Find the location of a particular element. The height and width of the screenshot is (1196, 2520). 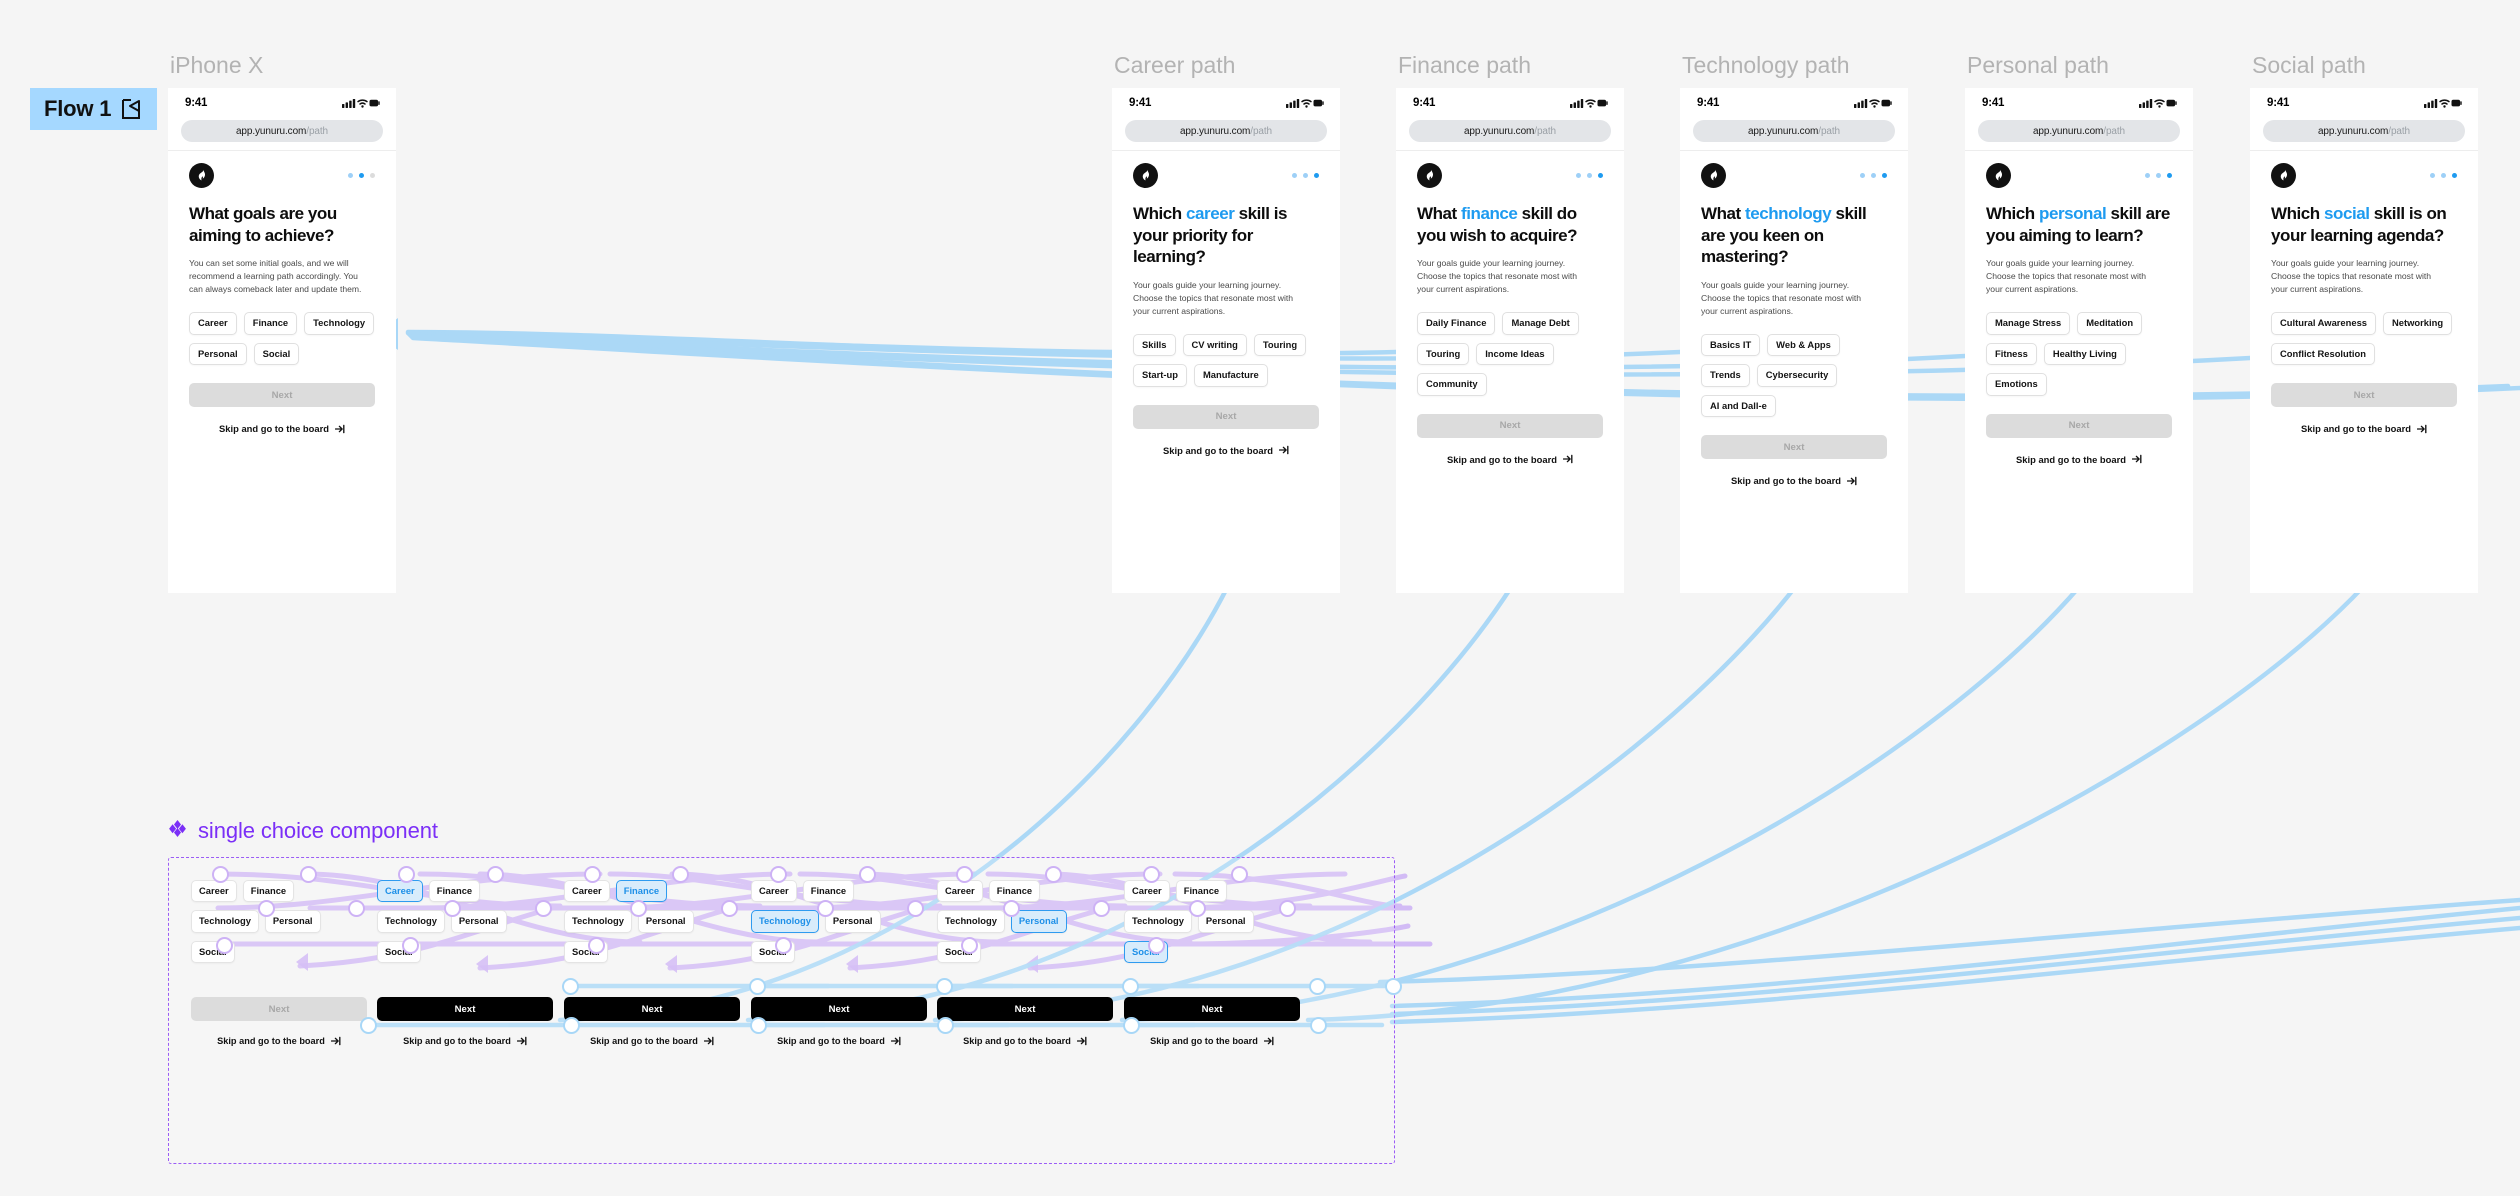

choice-chip: Community is located at coordinates (1452, 384).